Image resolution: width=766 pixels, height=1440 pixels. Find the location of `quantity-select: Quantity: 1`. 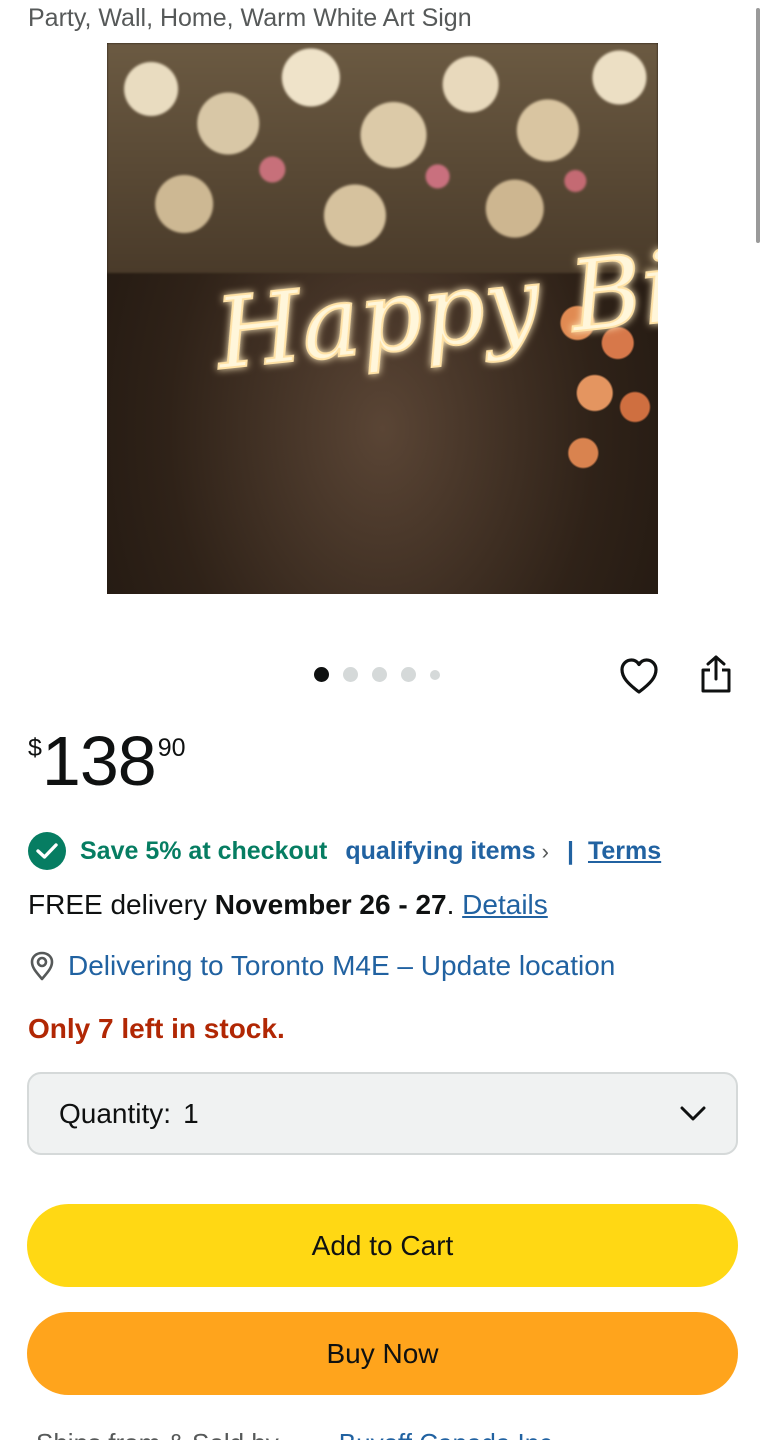

quantity-select: Quantity: 1 is located at coordinates (382, 1113).